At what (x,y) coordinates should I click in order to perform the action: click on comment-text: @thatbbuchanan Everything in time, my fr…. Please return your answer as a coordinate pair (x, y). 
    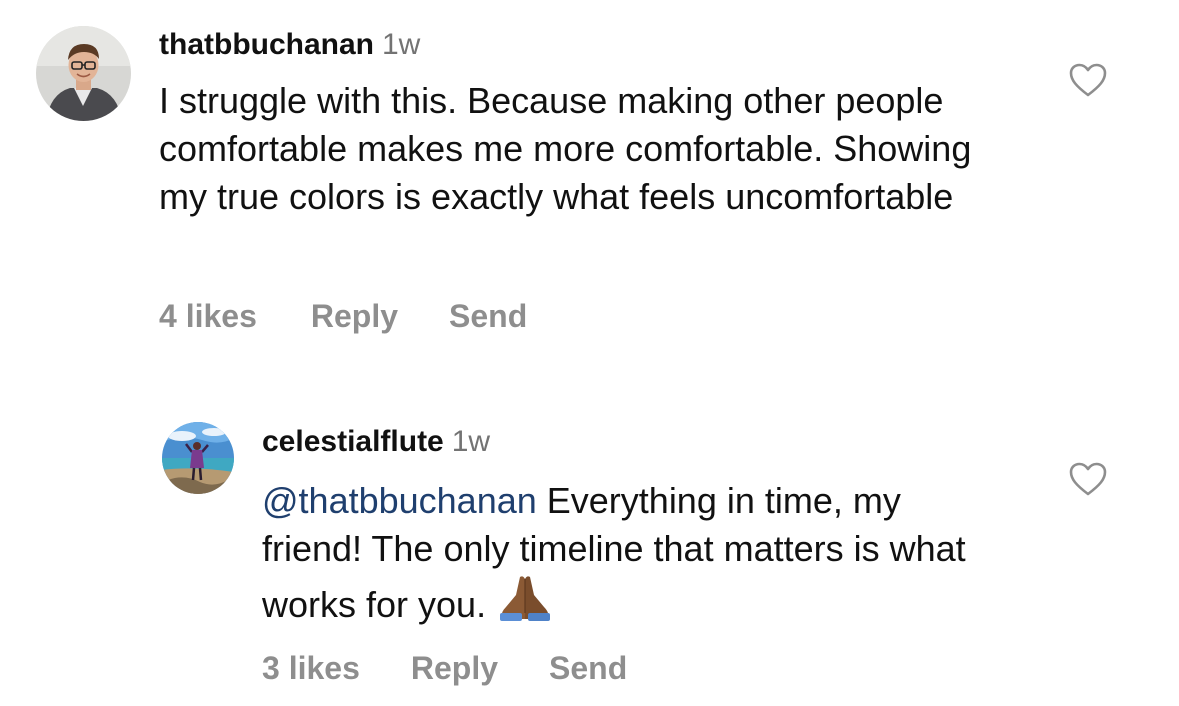
    Looking at the image, I should click on (622, 556).